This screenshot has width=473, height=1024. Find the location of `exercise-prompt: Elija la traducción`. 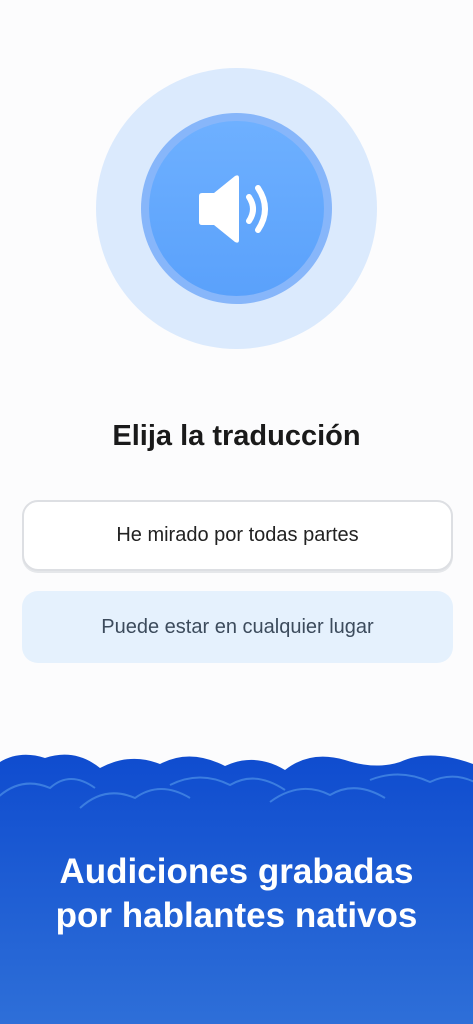

exercise-prompt: Elija la traducción is located at coordinates (236, 436).